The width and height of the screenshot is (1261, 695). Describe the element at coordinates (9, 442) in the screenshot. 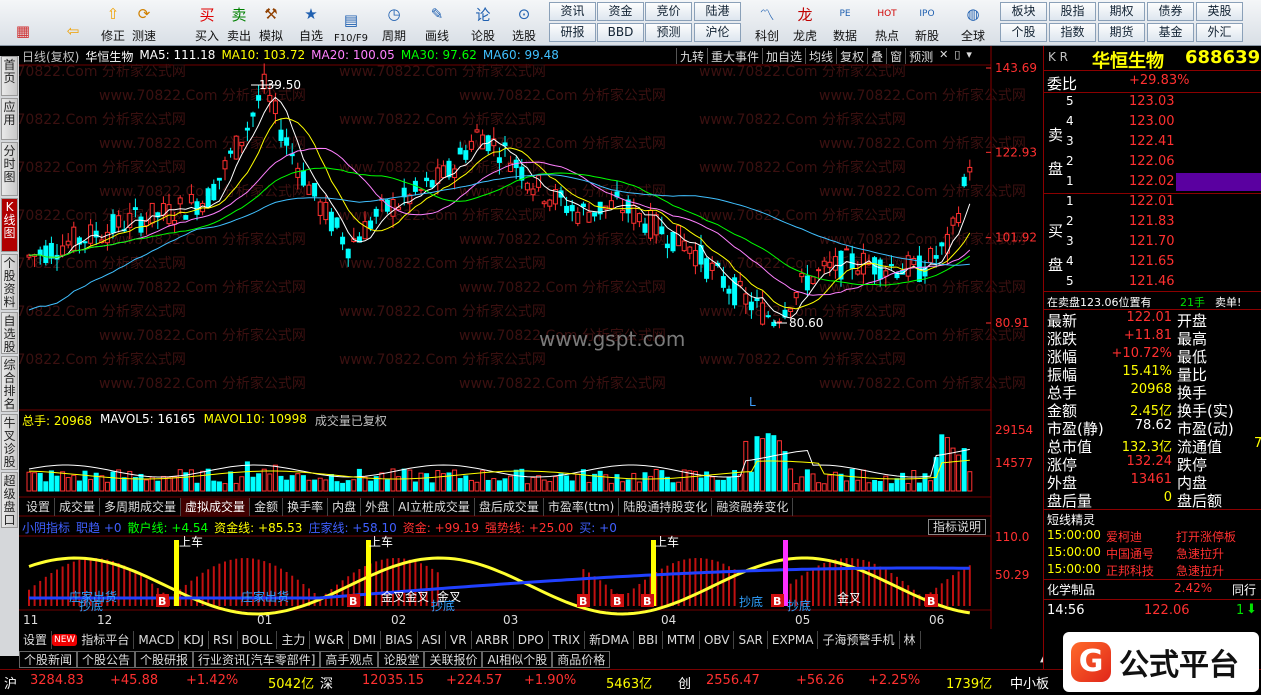

I see `left-tab-7: 牛叉诊股` at that location.